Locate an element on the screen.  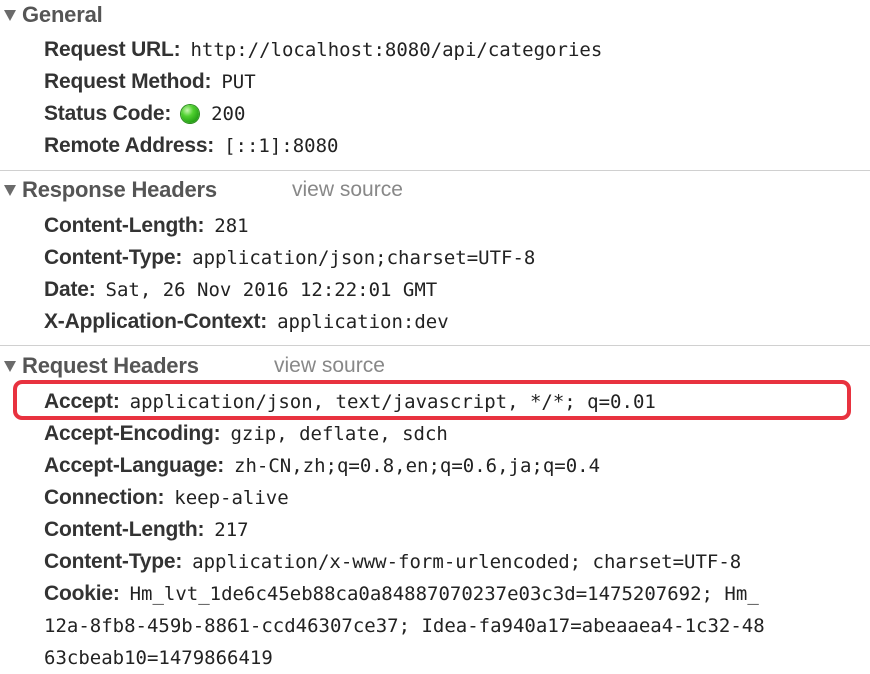
request-header-row: Content-Length: 217 is located at coordinates (146, 530).